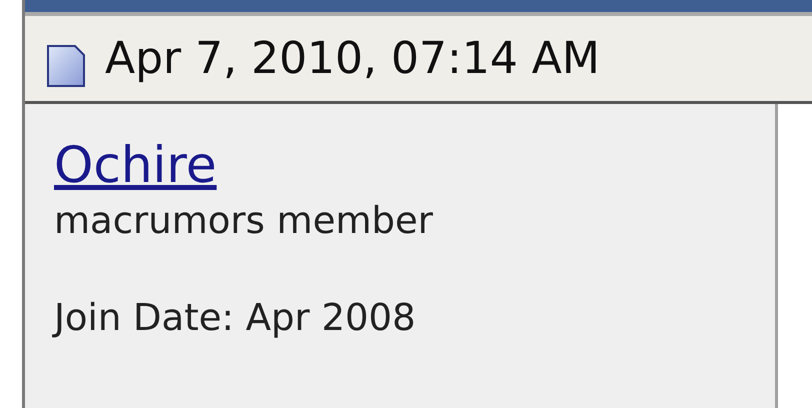 This screenshot has height=408, width=812. I want to click on join-date: Join Date: Apr 2008, so click(235, 317).